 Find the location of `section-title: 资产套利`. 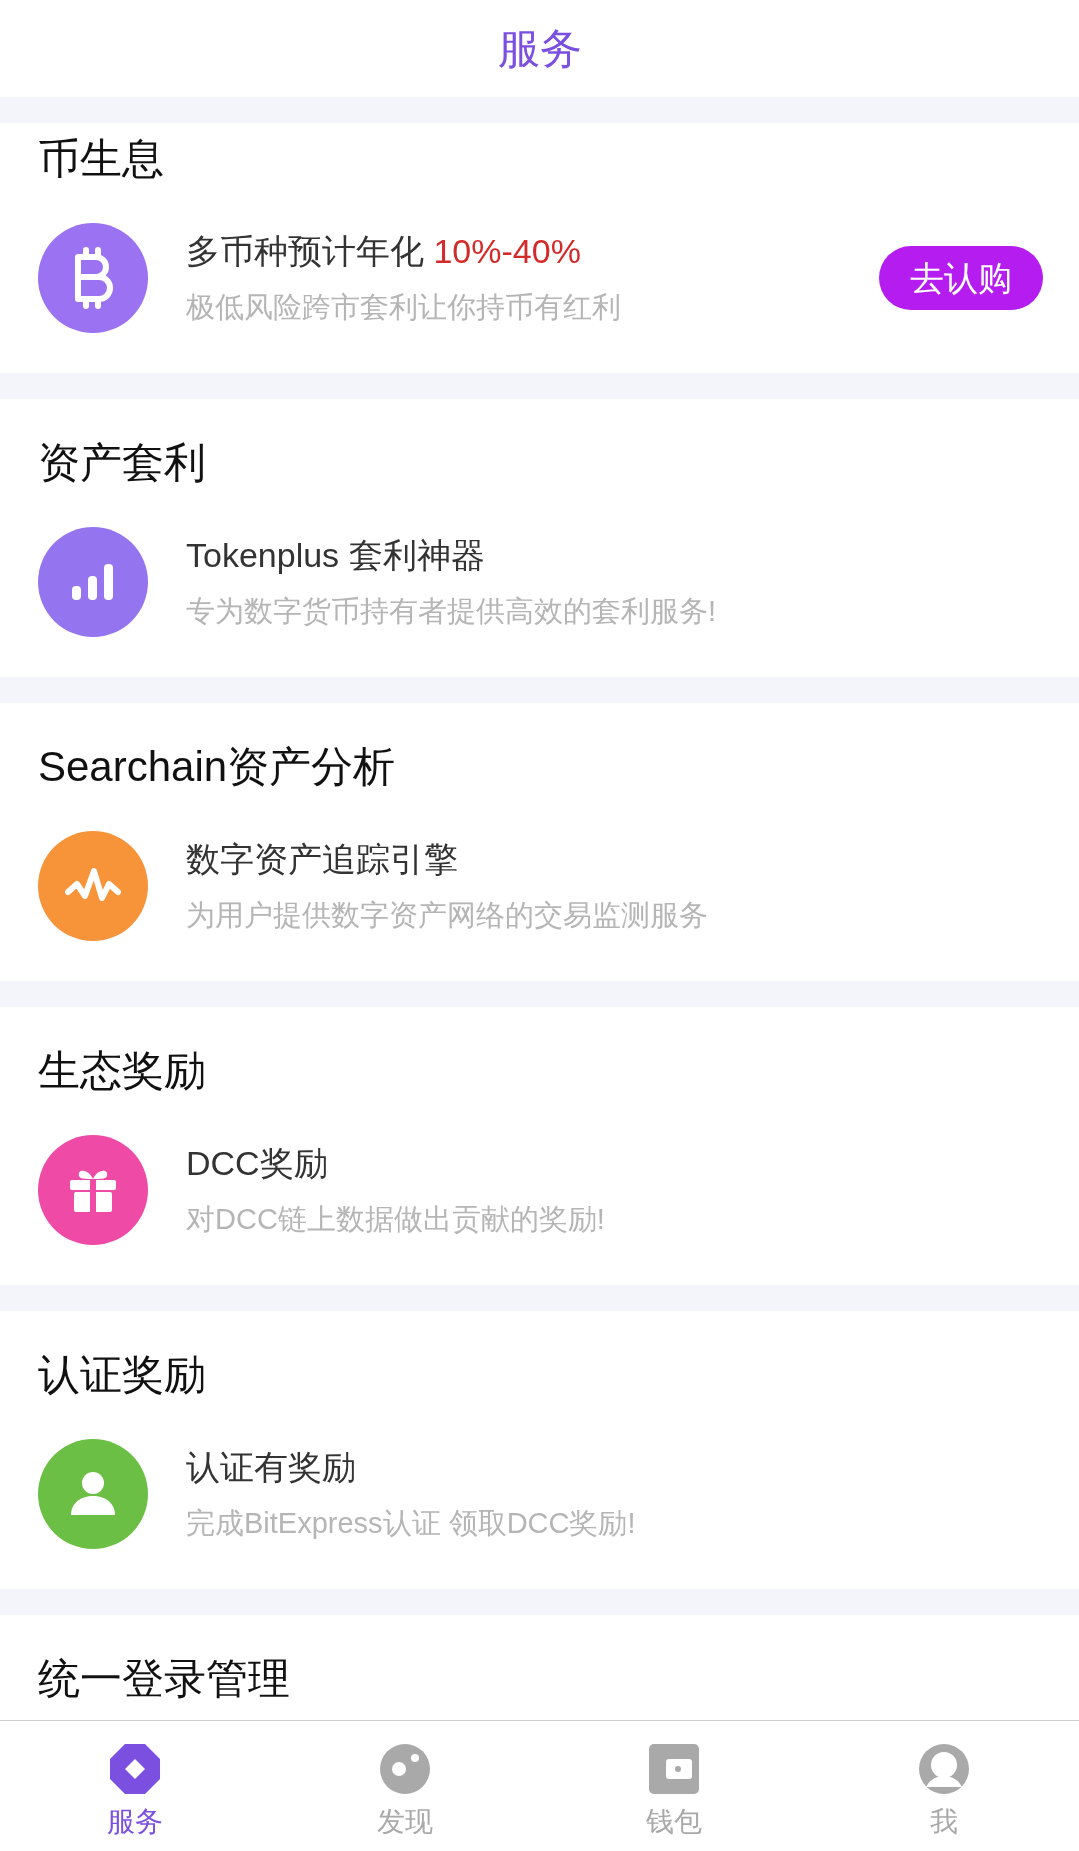

section-title: 资产套利 is located at coordinates (122, 463).